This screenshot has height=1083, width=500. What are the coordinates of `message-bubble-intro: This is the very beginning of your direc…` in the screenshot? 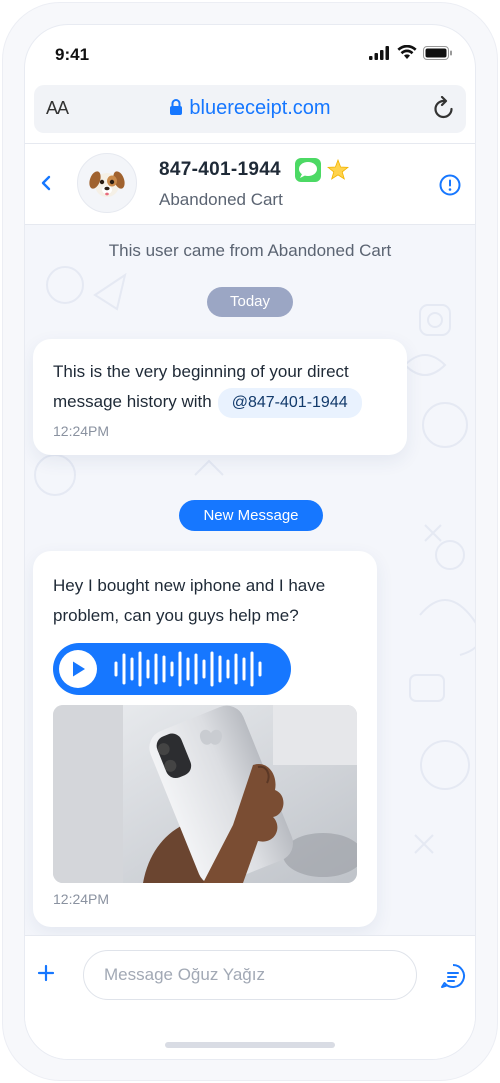 It's located at (220, 397).